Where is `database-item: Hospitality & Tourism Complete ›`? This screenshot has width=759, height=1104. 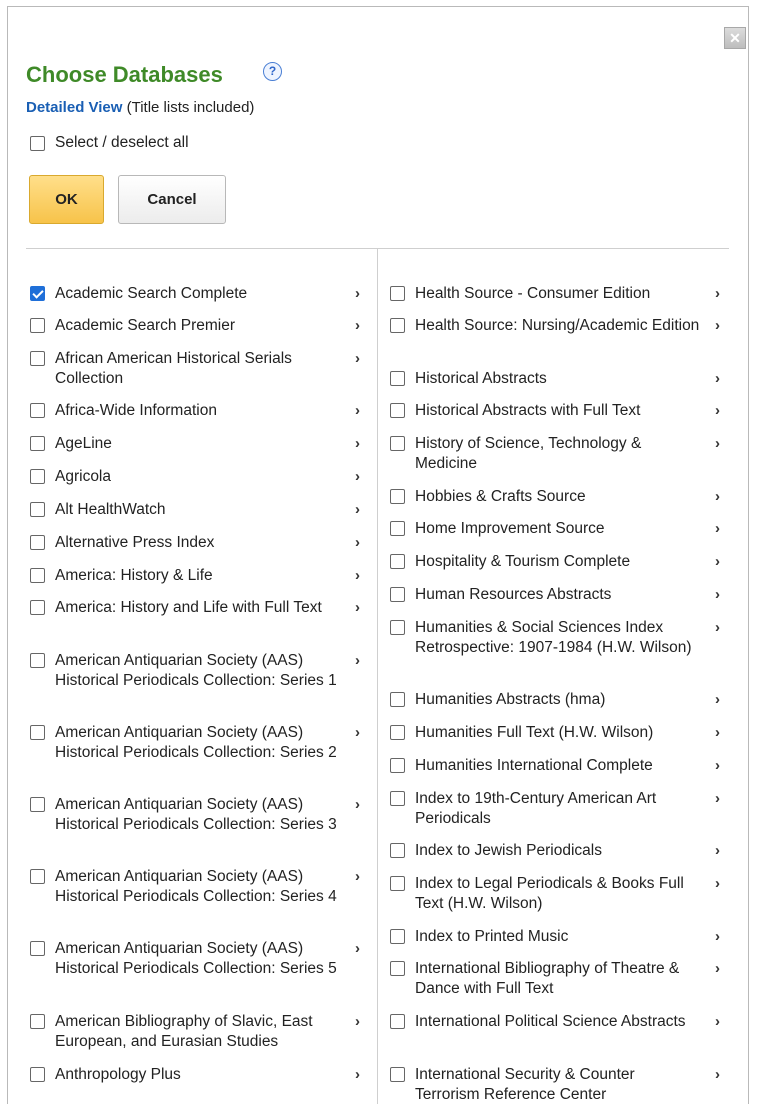
database-item: Hospitality & Tourism Complete › is located at coordinates (560, 562).